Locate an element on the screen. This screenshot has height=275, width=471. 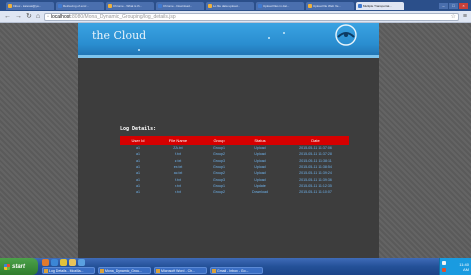
start-label: start is located at coordinates (19, 266).